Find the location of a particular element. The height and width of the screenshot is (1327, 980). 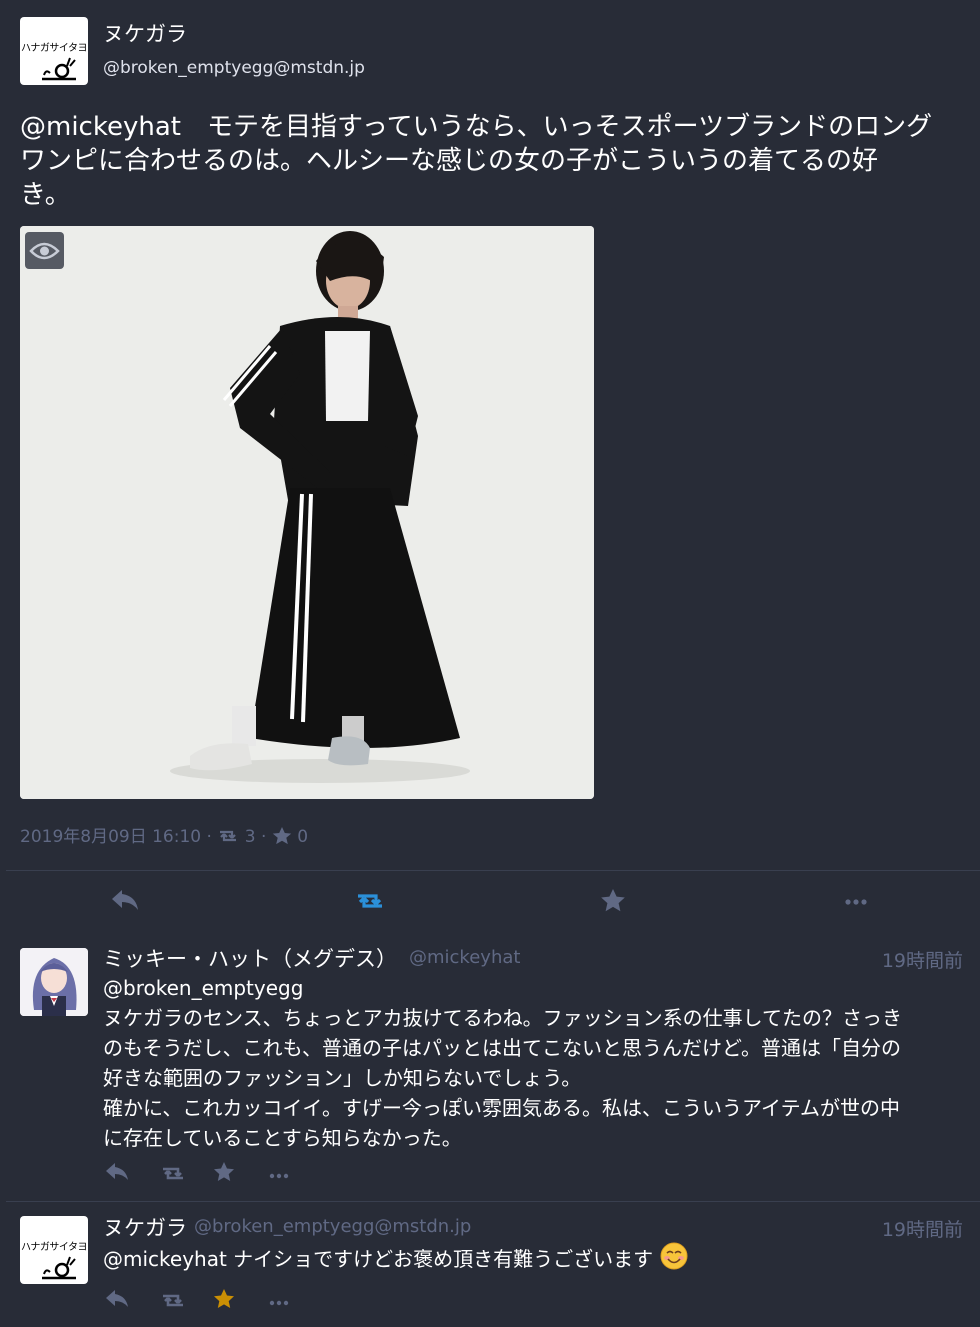

reply-text-line: 好きな範囲のファッション」しか知らないでしょう。 is located at coordinates (342, 1078).